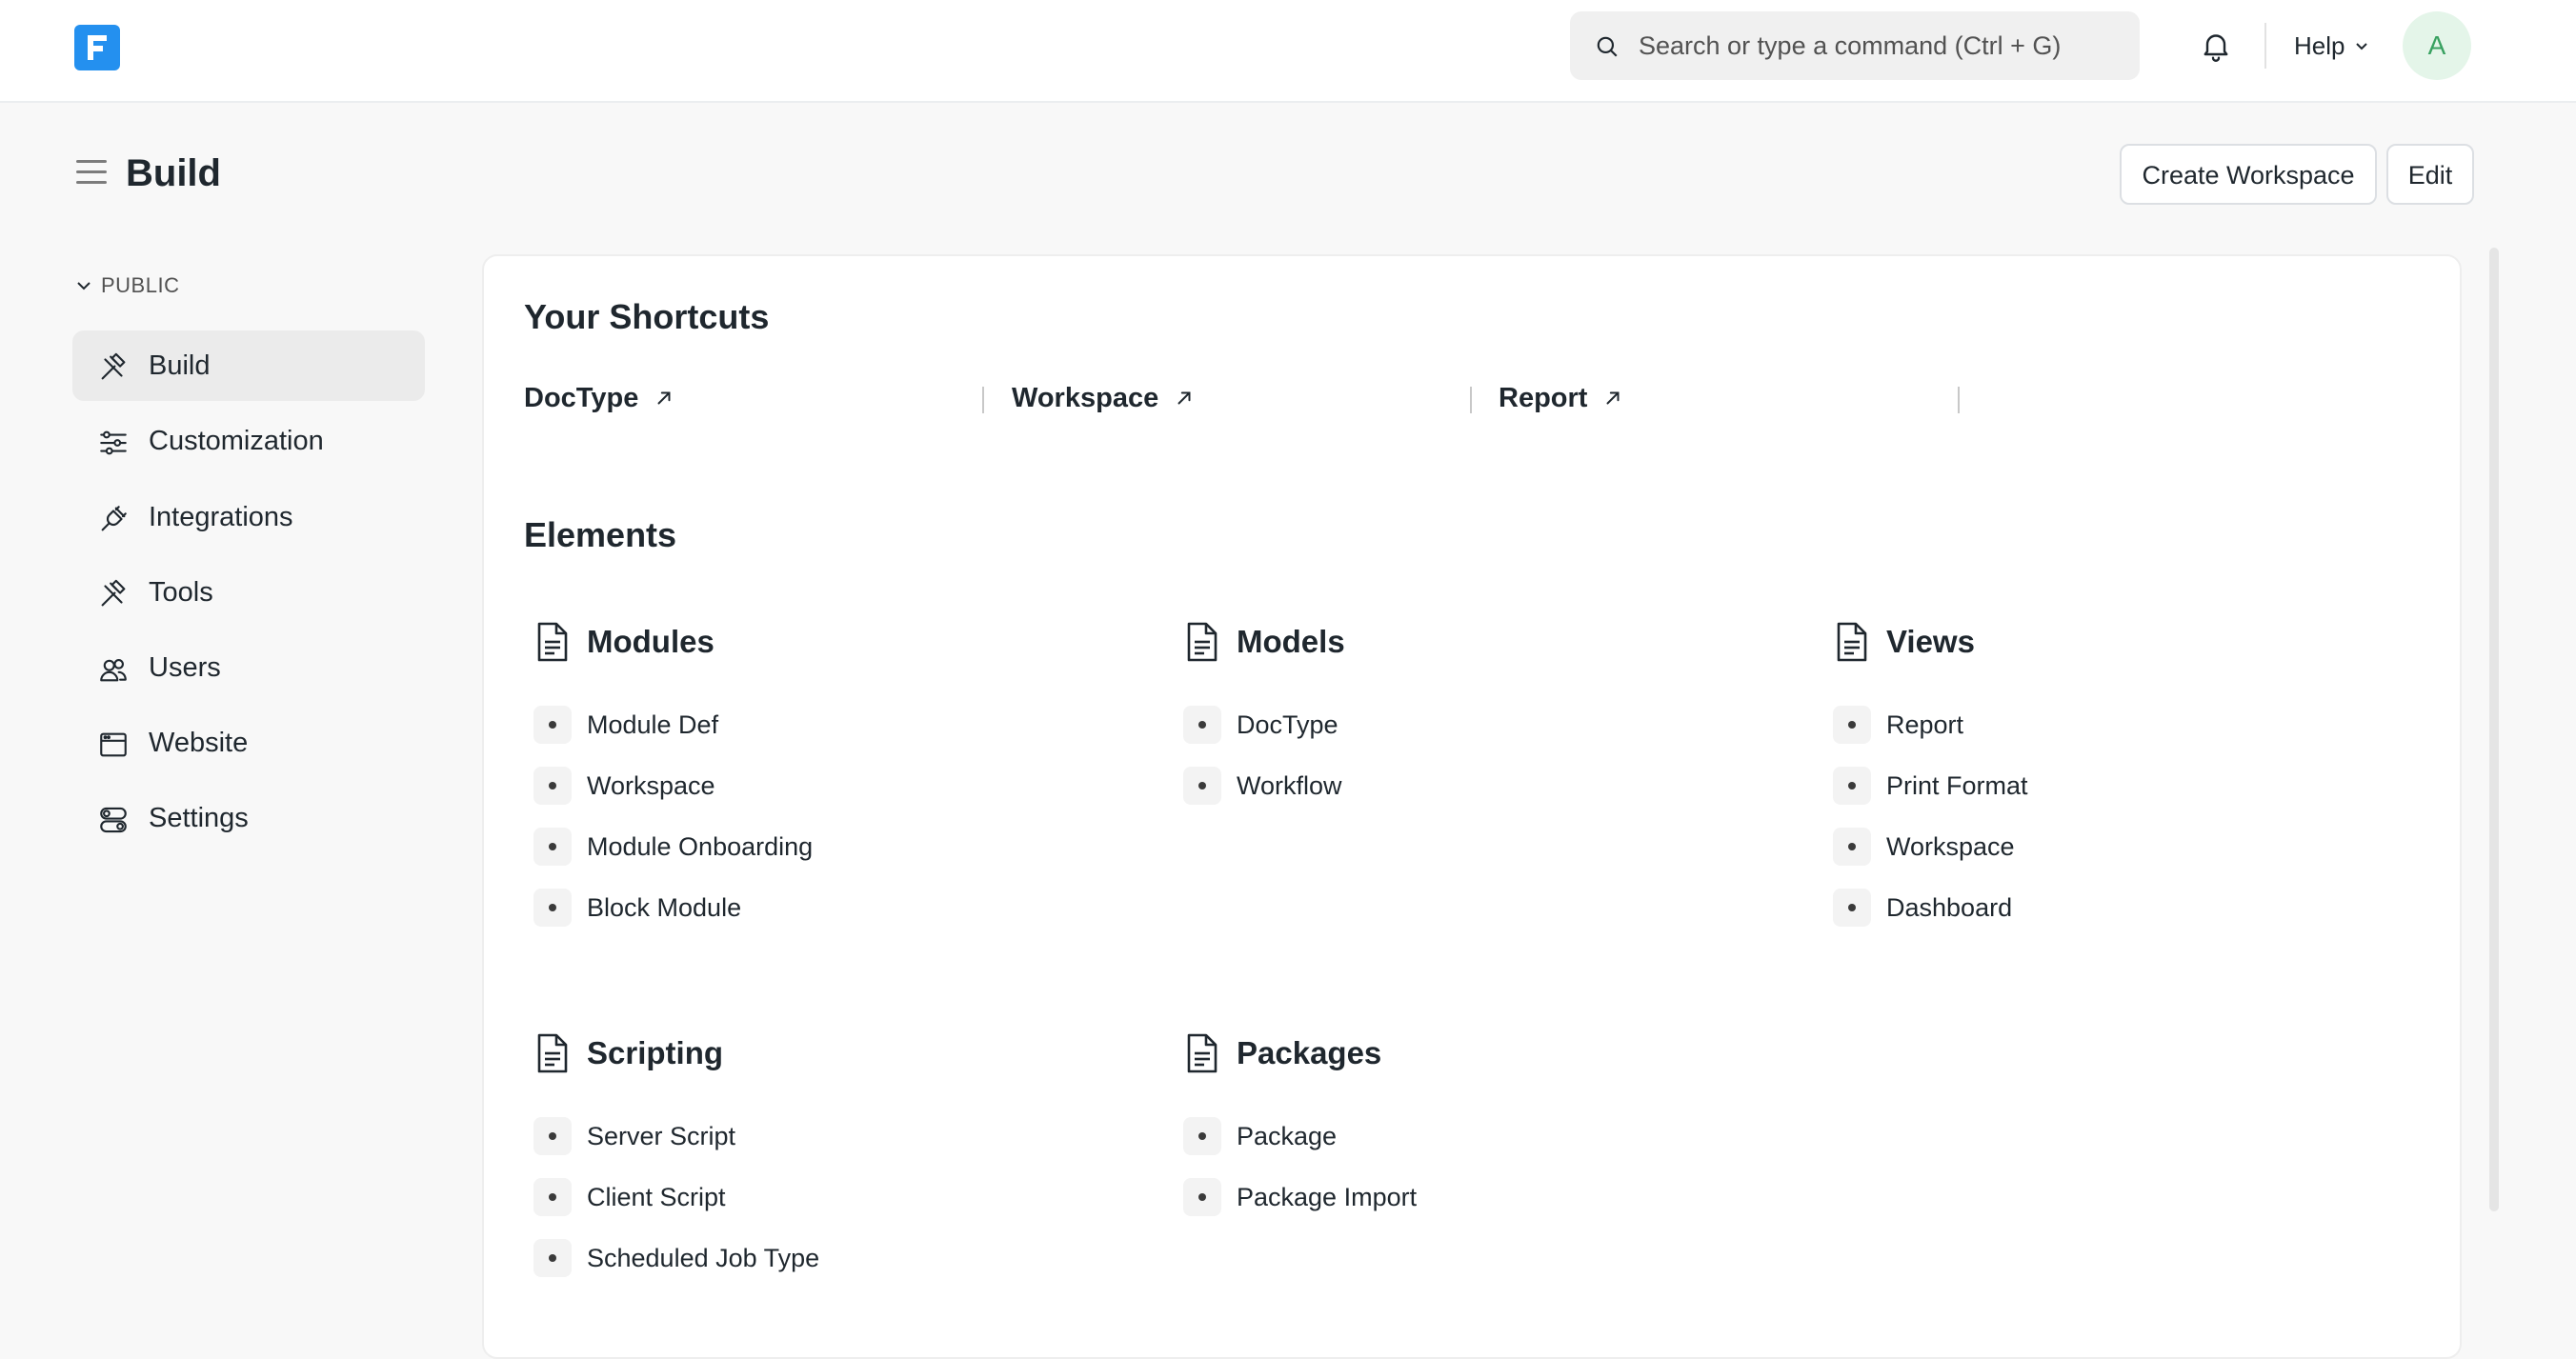  Describe the element at coordinates (1925, 725) in the screenshot. I see `link-report: Report` at that location.